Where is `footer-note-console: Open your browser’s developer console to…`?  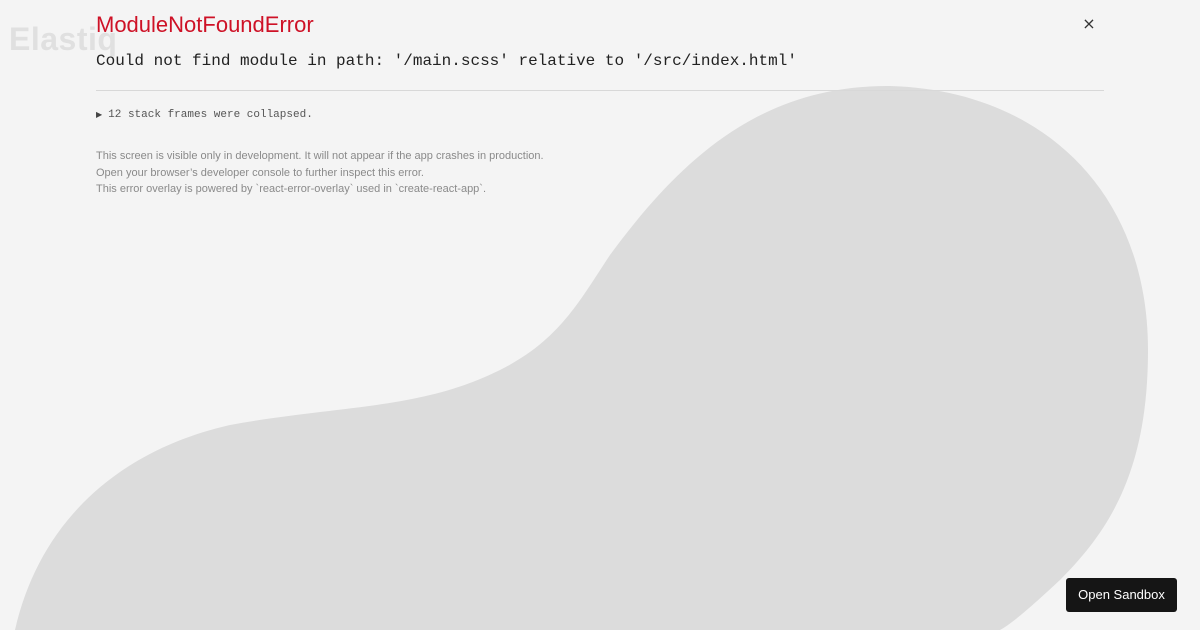
footer-note-console: Open your browser’s developer console to… is located at coordinates (260, 172).